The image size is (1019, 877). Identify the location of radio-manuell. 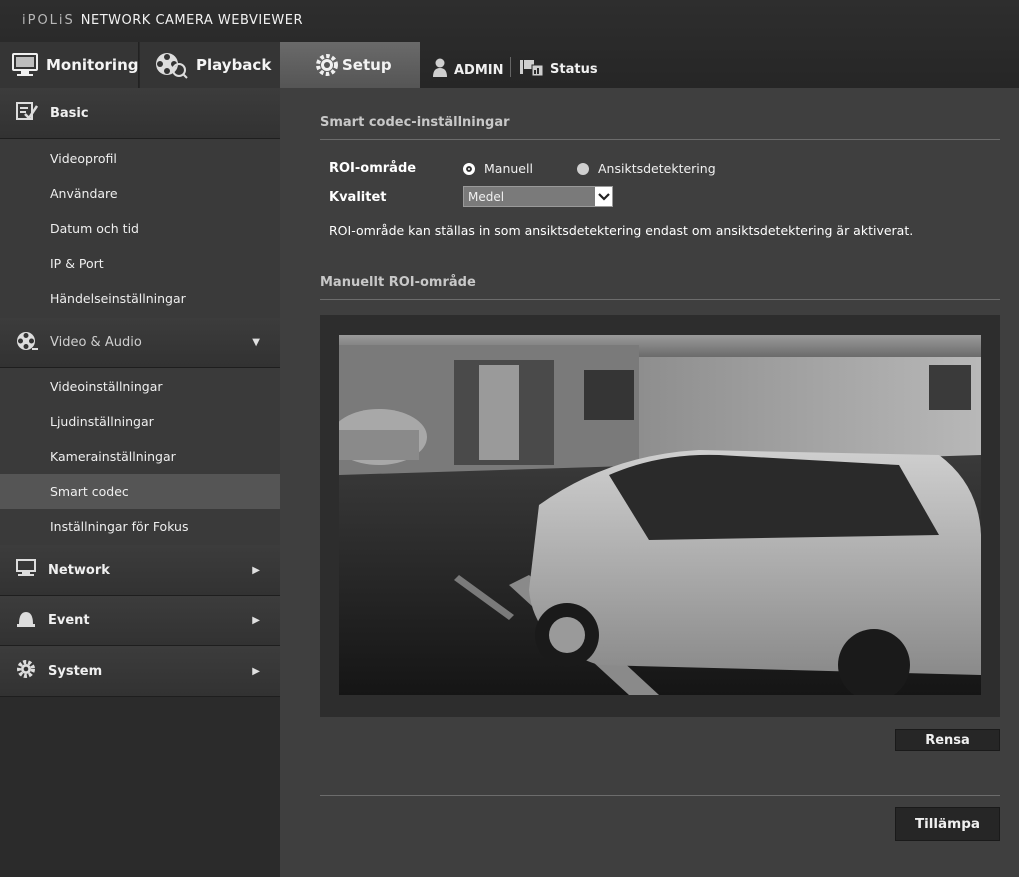
(469, 169).